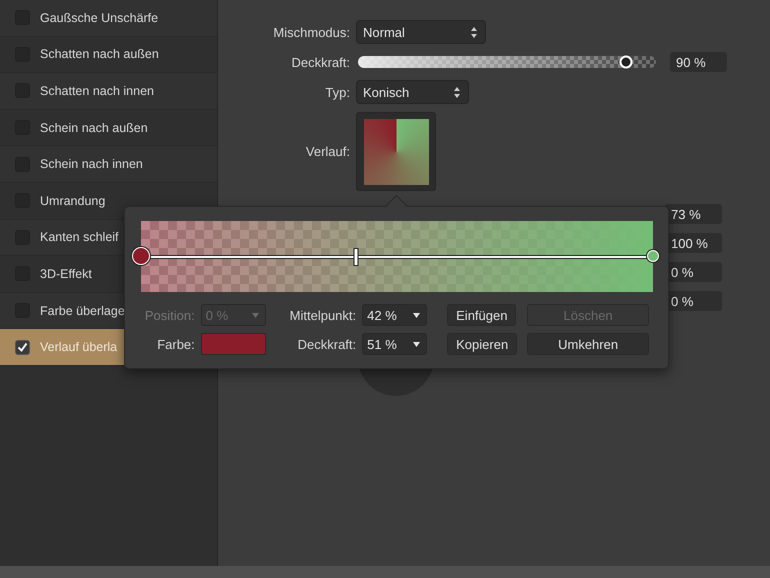 The image size is (770, 578). What do you see at coordinates (82, 311) in the screenshot?
I see `effect-label: Farbe überlage` at bounding box center [82, 311].